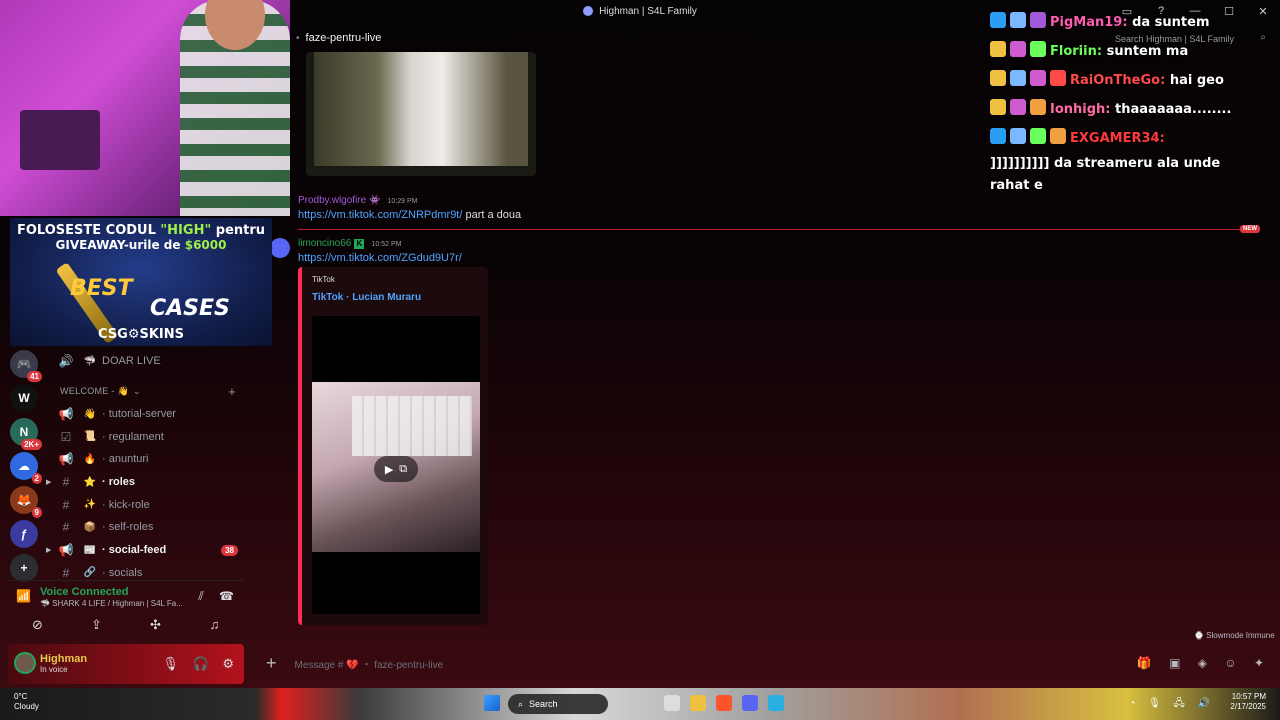 This screenshot has width=1280, height=720. Describe the element at coordinates (1179, 703) in the screenshot. I see `network-icon: 🖧` at that location.